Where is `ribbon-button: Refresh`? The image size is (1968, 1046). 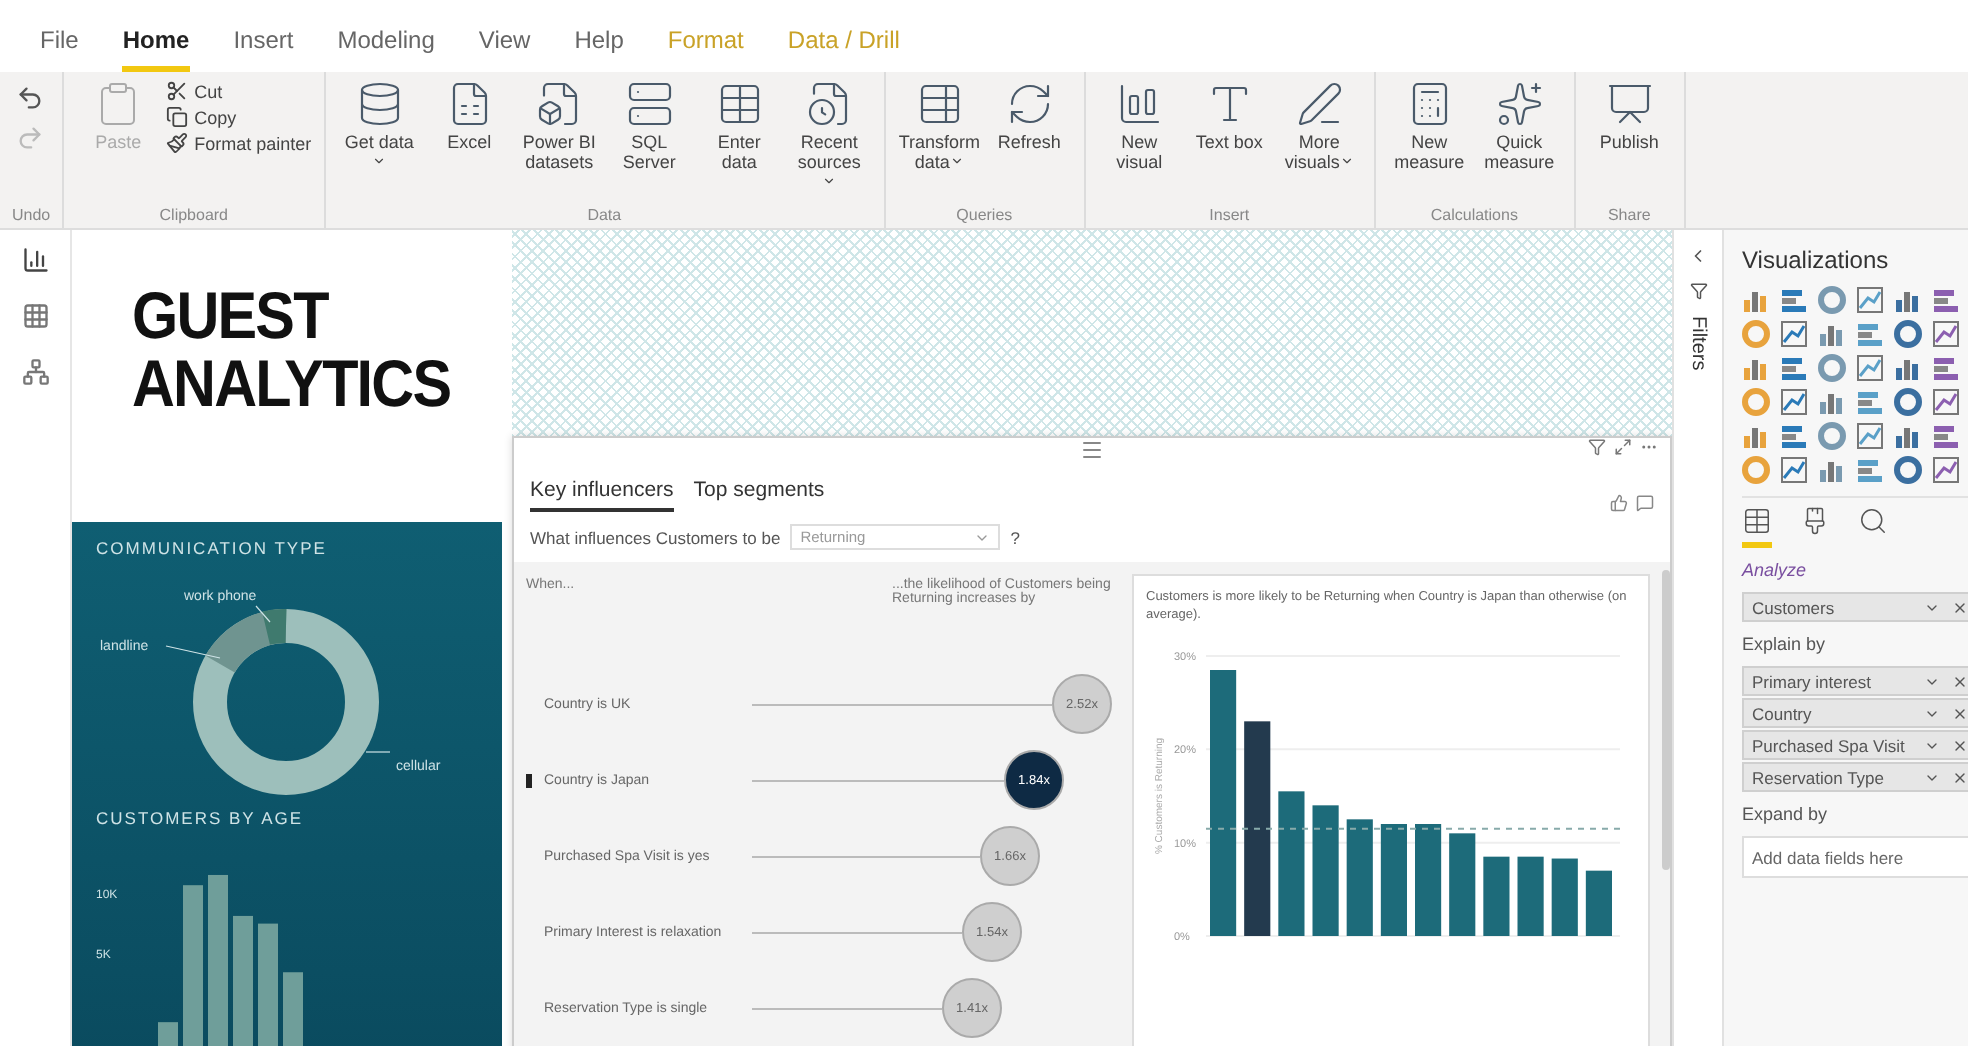
ribbon-button: Refresh is located at coordinates (1029, 116).